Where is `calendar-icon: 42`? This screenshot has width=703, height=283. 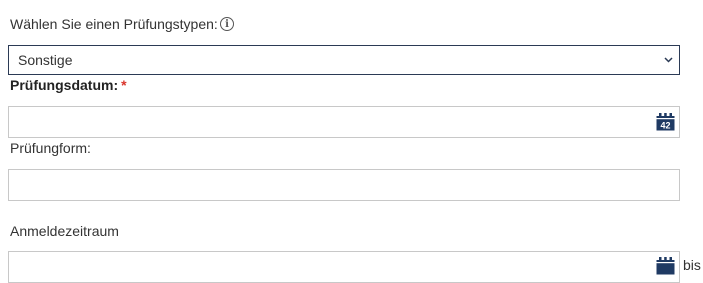 calendar-icon: 42 is located at coordinates (665, 122).